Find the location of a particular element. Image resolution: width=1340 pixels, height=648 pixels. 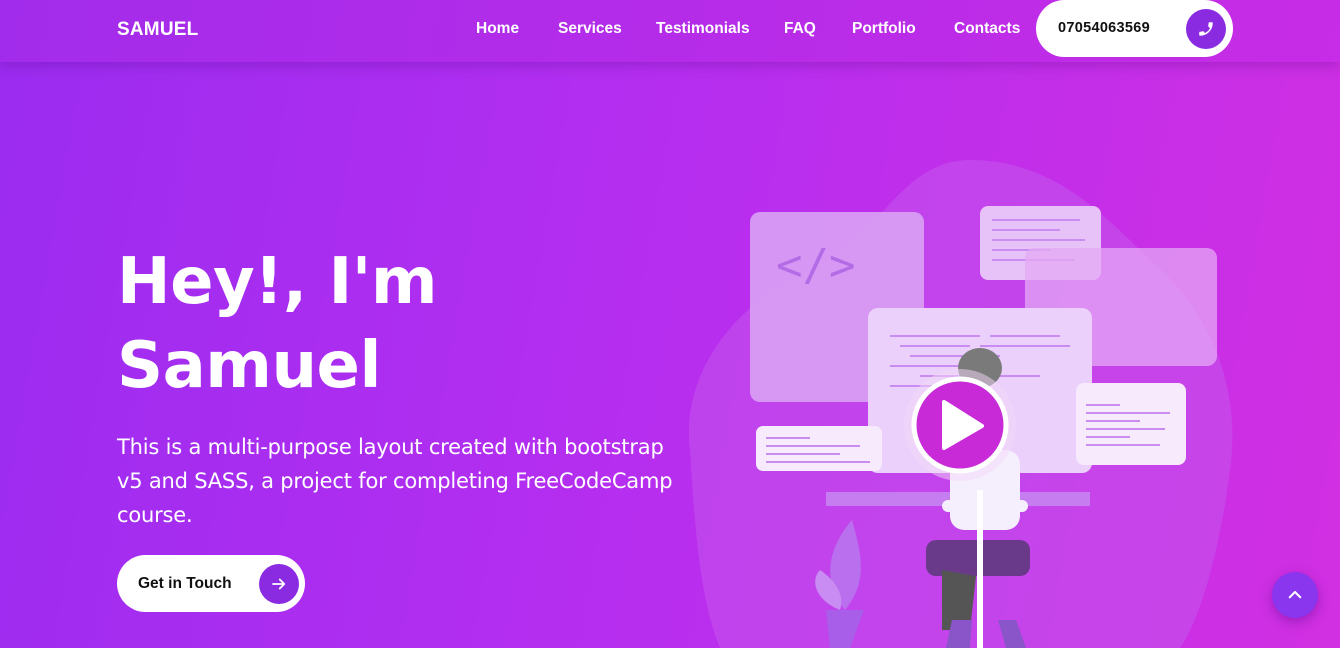

text-card-right is located at coordinates (1131, 424).